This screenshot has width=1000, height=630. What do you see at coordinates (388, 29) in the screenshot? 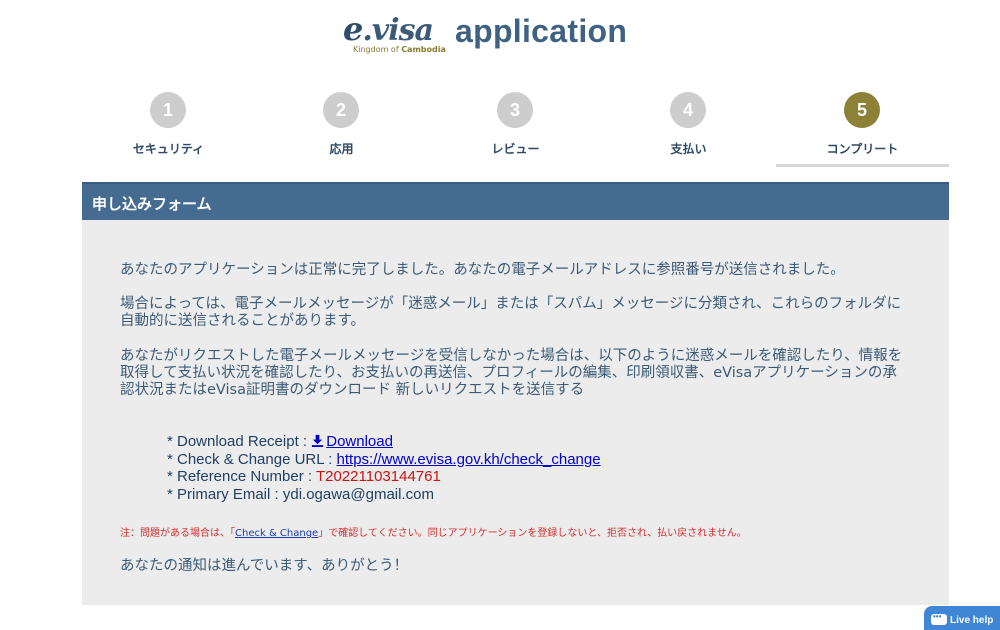
I see `logo-wordmark: e.visa` at bounding box center [388, 29].